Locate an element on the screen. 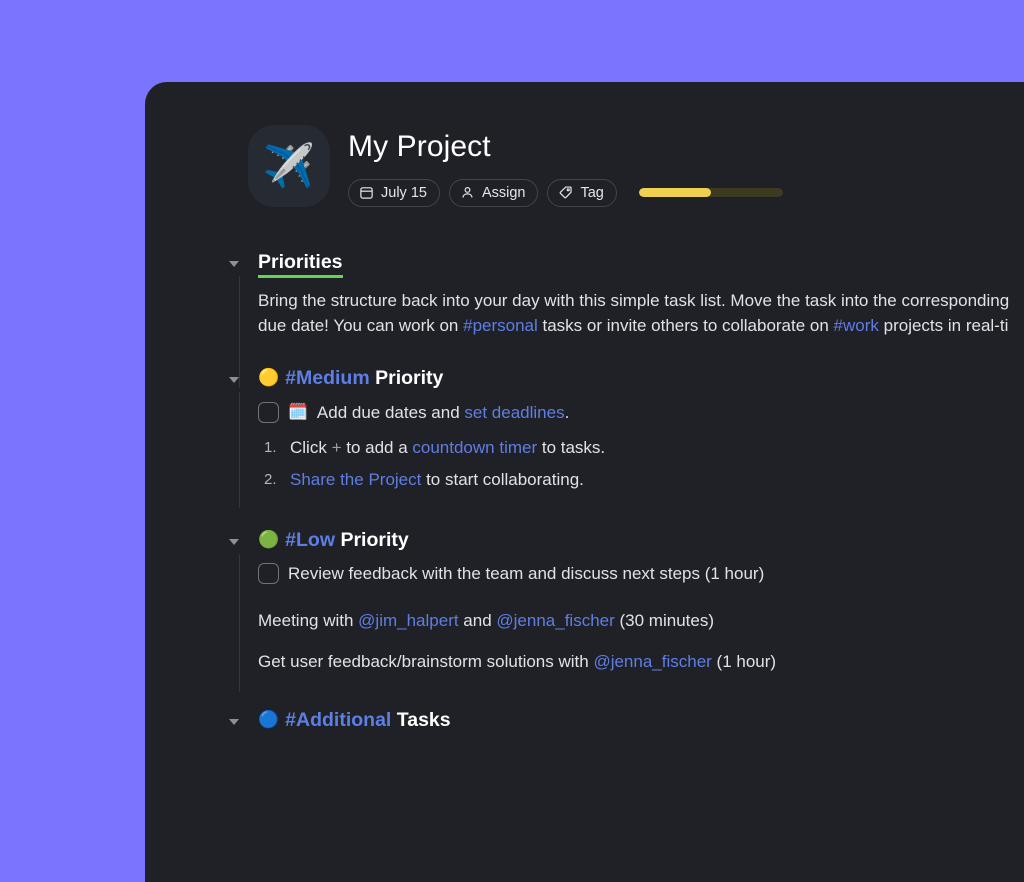 Image resolution: width=1024 pixels, height=882 pixels. document-header: ✈️ My Project July 15 Assign Tag is located at coordinates (515, 166).